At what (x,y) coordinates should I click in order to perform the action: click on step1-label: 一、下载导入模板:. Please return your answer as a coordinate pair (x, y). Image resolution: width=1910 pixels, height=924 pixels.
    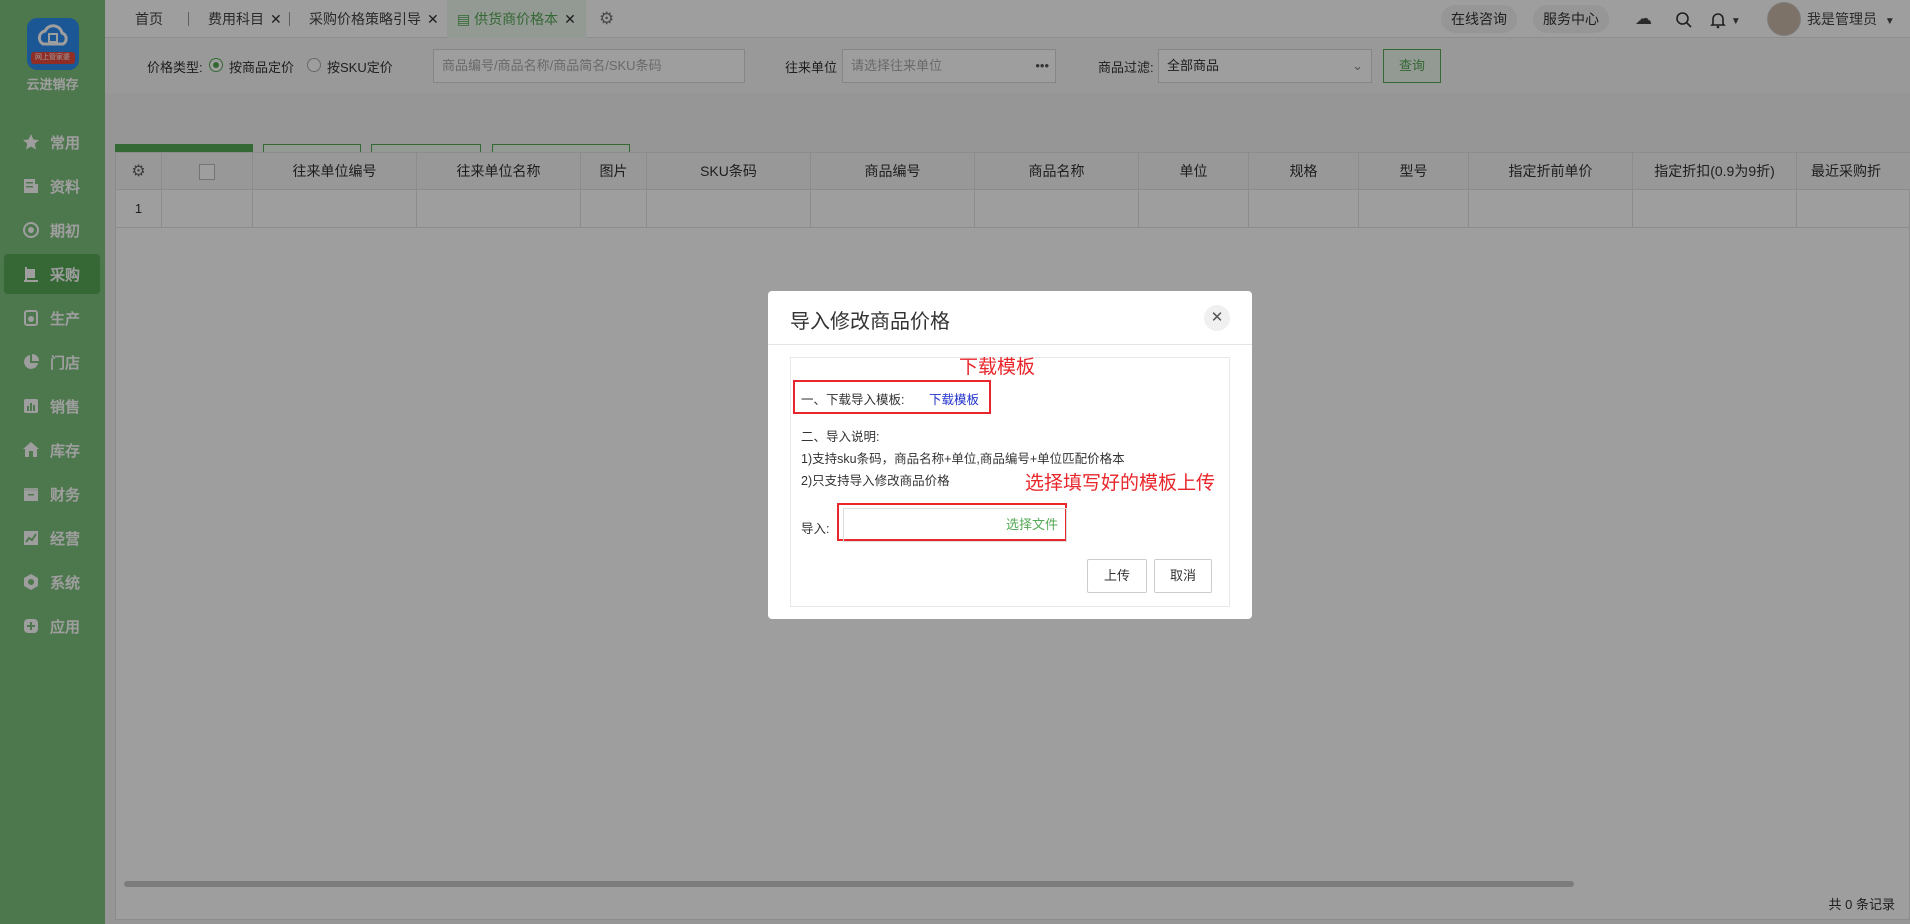
    Looking at the image, I should click on (853, 400).